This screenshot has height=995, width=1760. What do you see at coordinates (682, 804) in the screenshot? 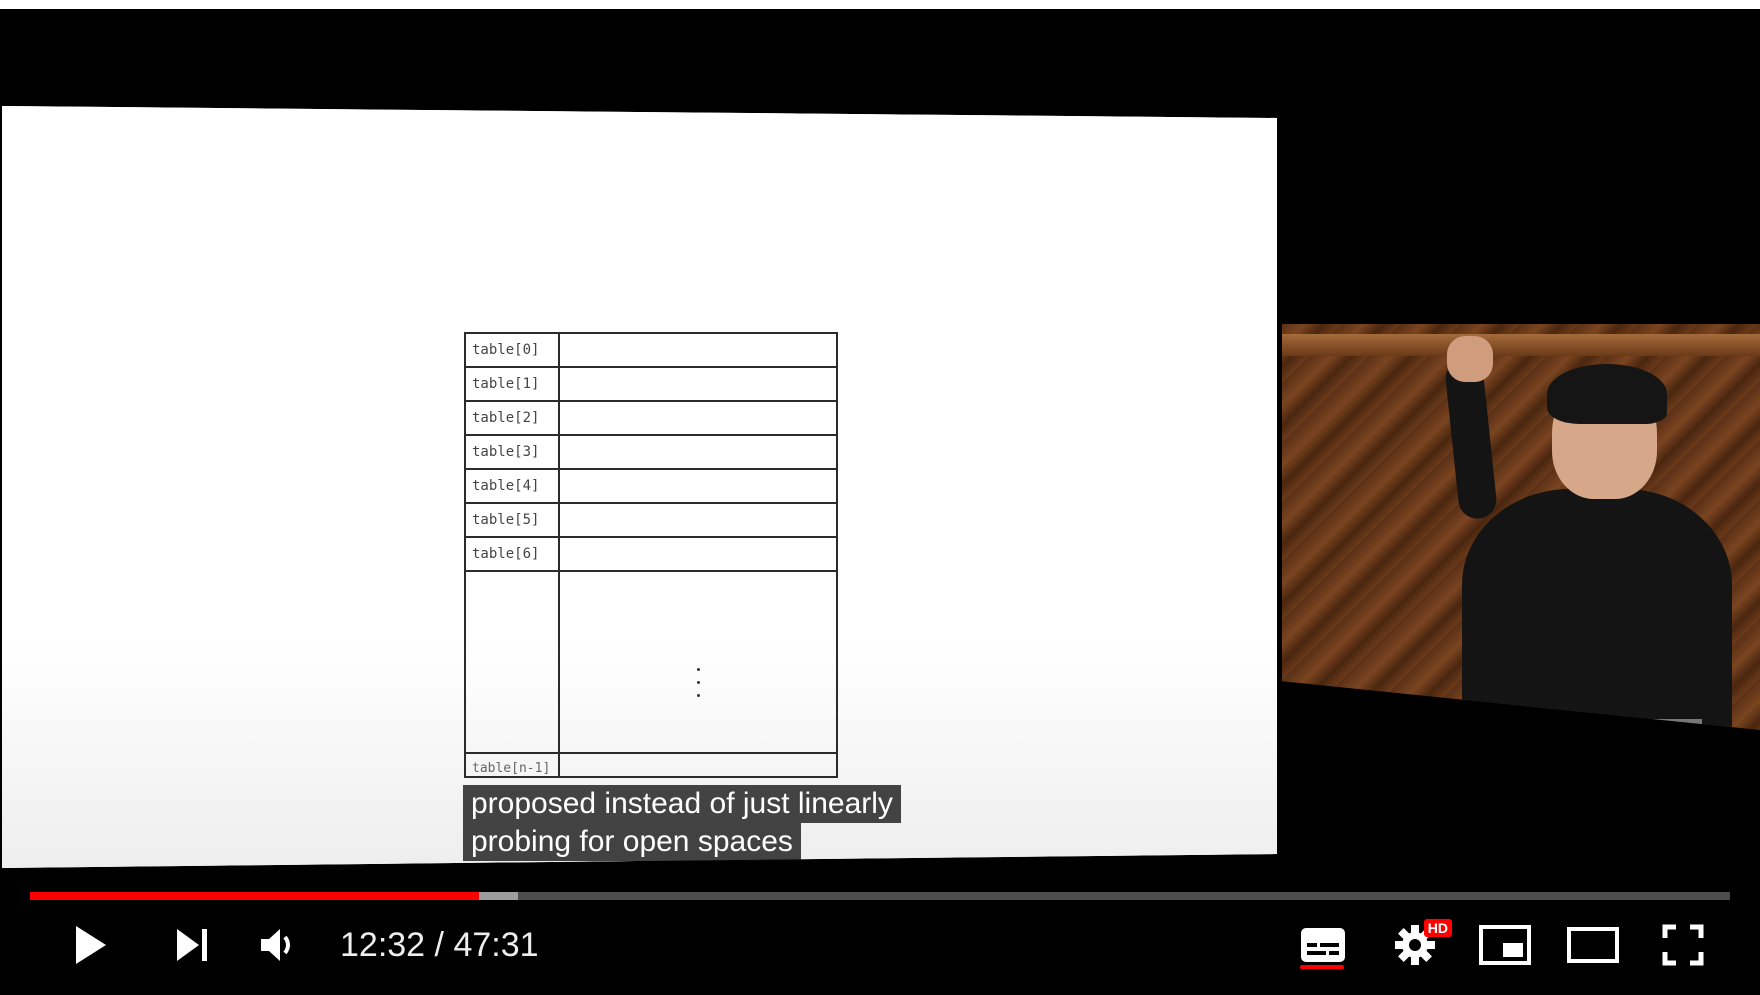
I see `caption-line: proposed instead of just linearly` at bounding box center [682, 804].